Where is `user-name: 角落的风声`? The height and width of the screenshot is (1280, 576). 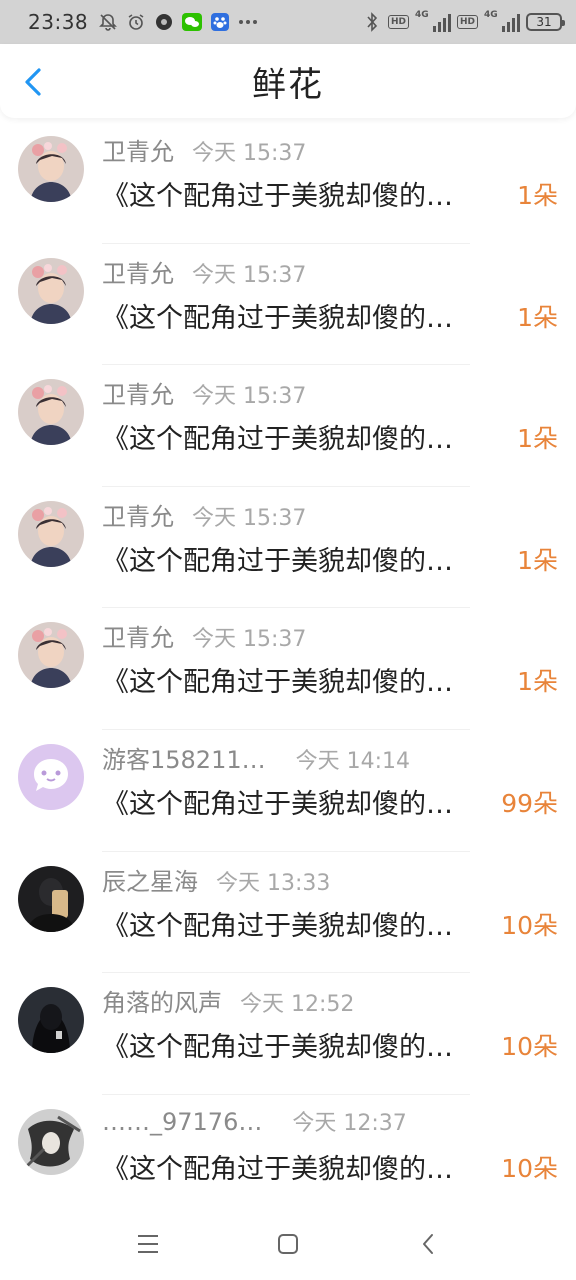
user-name: 角落的风声 is located at coordinates (162, 1000).